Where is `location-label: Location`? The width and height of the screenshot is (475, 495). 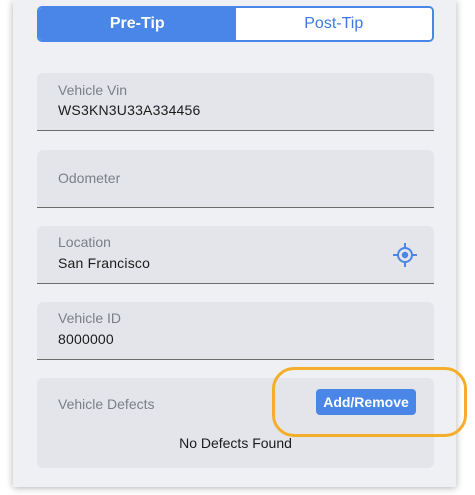
location-label: Location is located at coordinates (84, 242).